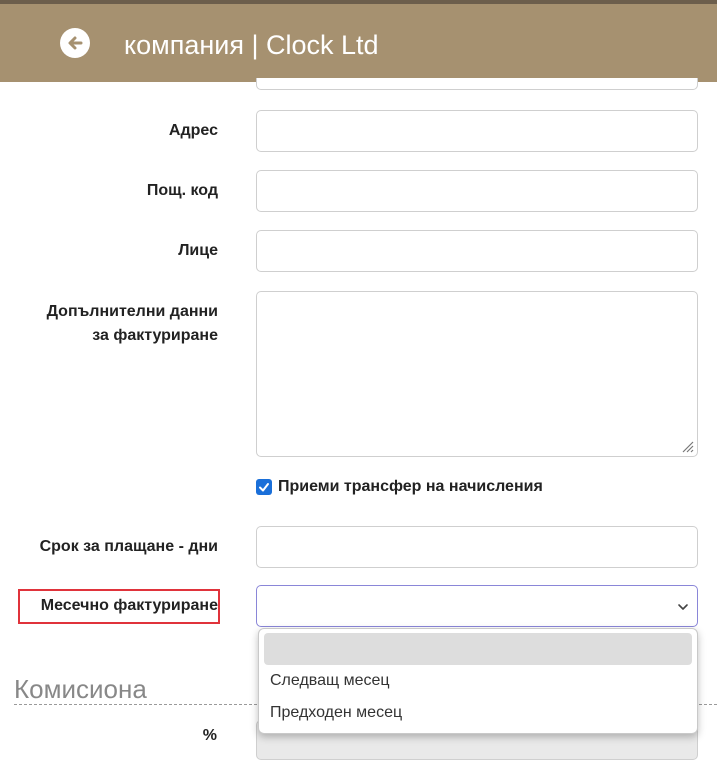 This screenshot has width=717, height=767. I want to click on person-label: Лице, so click(198, 250).